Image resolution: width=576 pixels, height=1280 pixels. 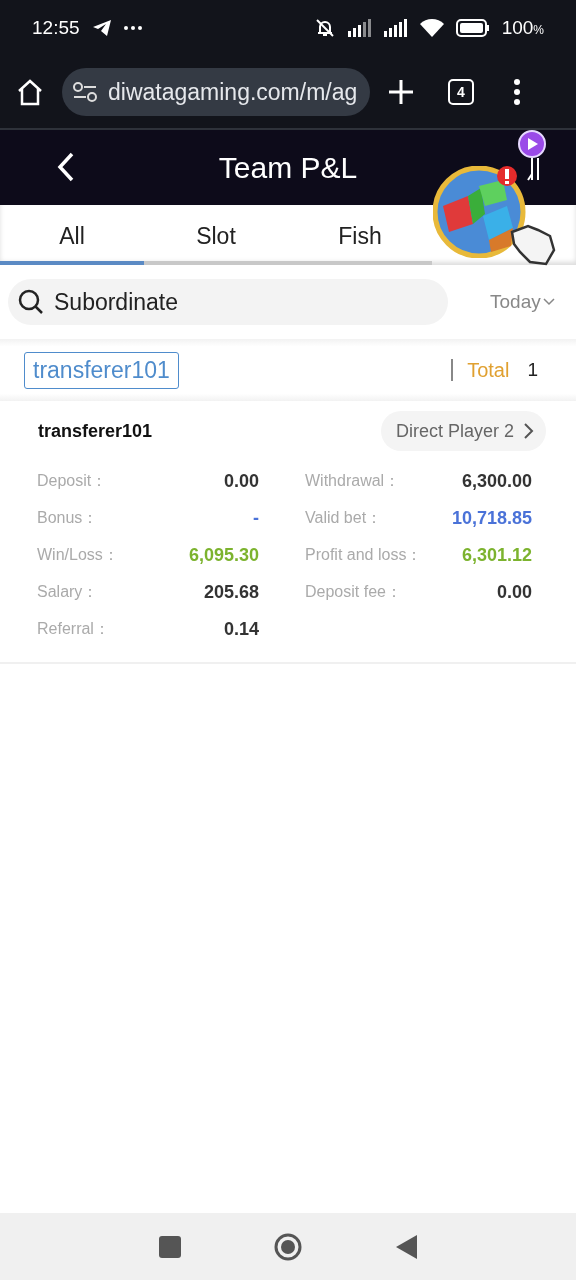 I want to click on member-name: transferer101, so click(x=96, y=431).